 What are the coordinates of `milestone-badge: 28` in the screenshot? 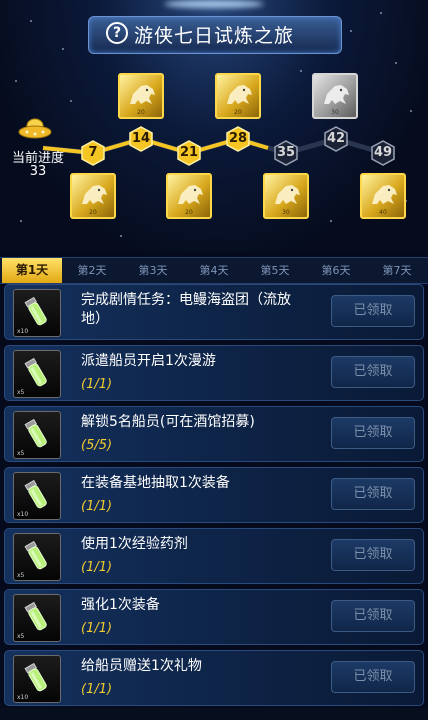 It's located at (238, 139).